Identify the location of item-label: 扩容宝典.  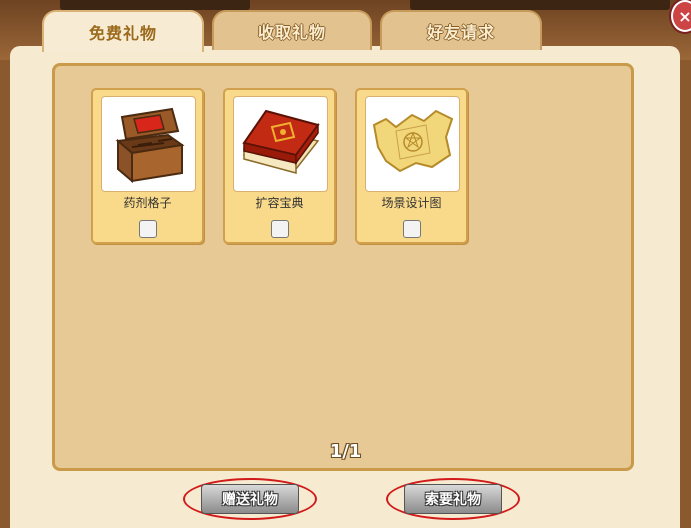
(279, 203).